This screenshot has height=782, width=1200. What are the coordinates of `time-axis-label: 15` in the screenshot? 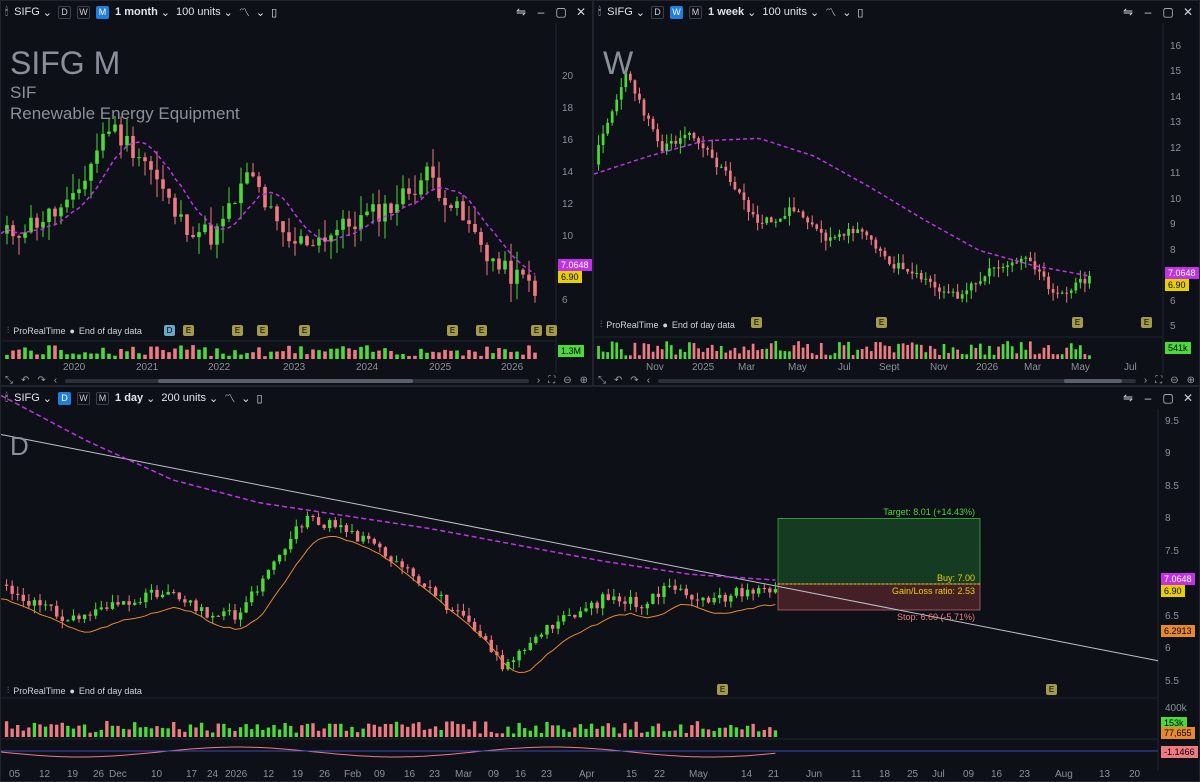 It's located at (632, 774).